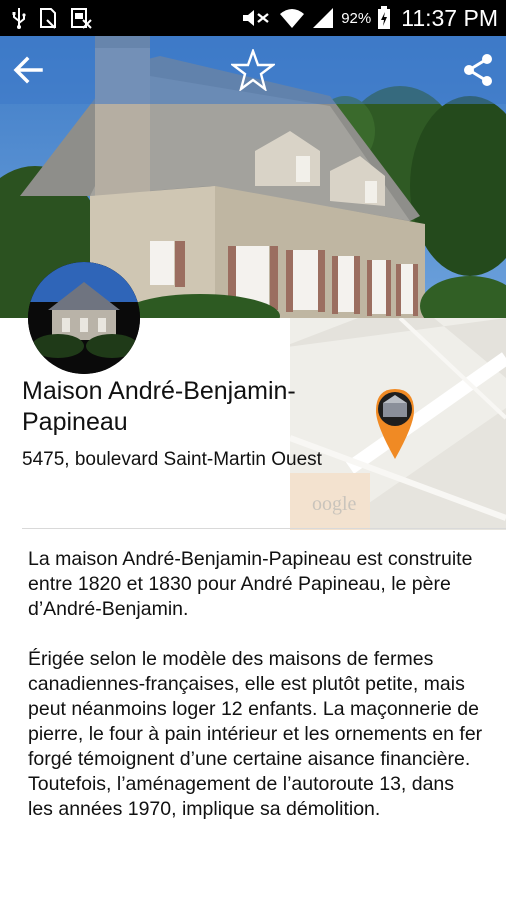 Image resolution: width=506 pixels, height=900 pixels. I want to click on status-system-icons: 92% 11:37 PM, so click(369, 18).